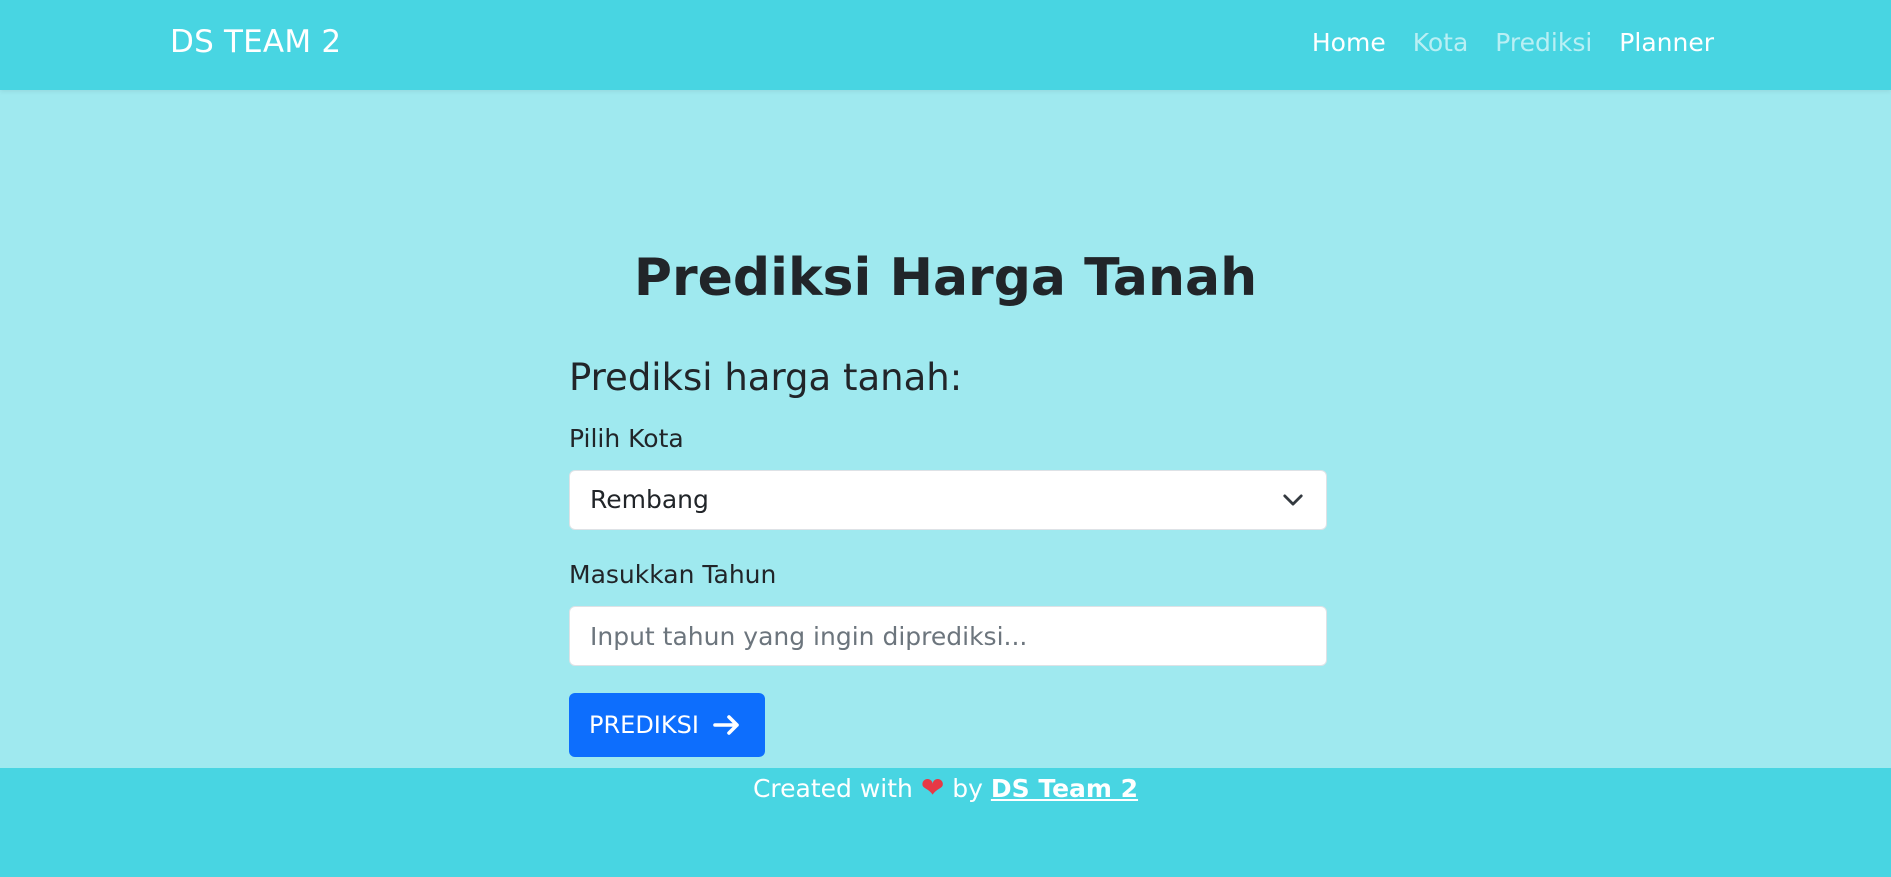 The width and height of the screenshot is (1891, 877). What do you see at coordinates (948, 636) in the screenshot?
I see `year-input` at bounding box center [948, 636].